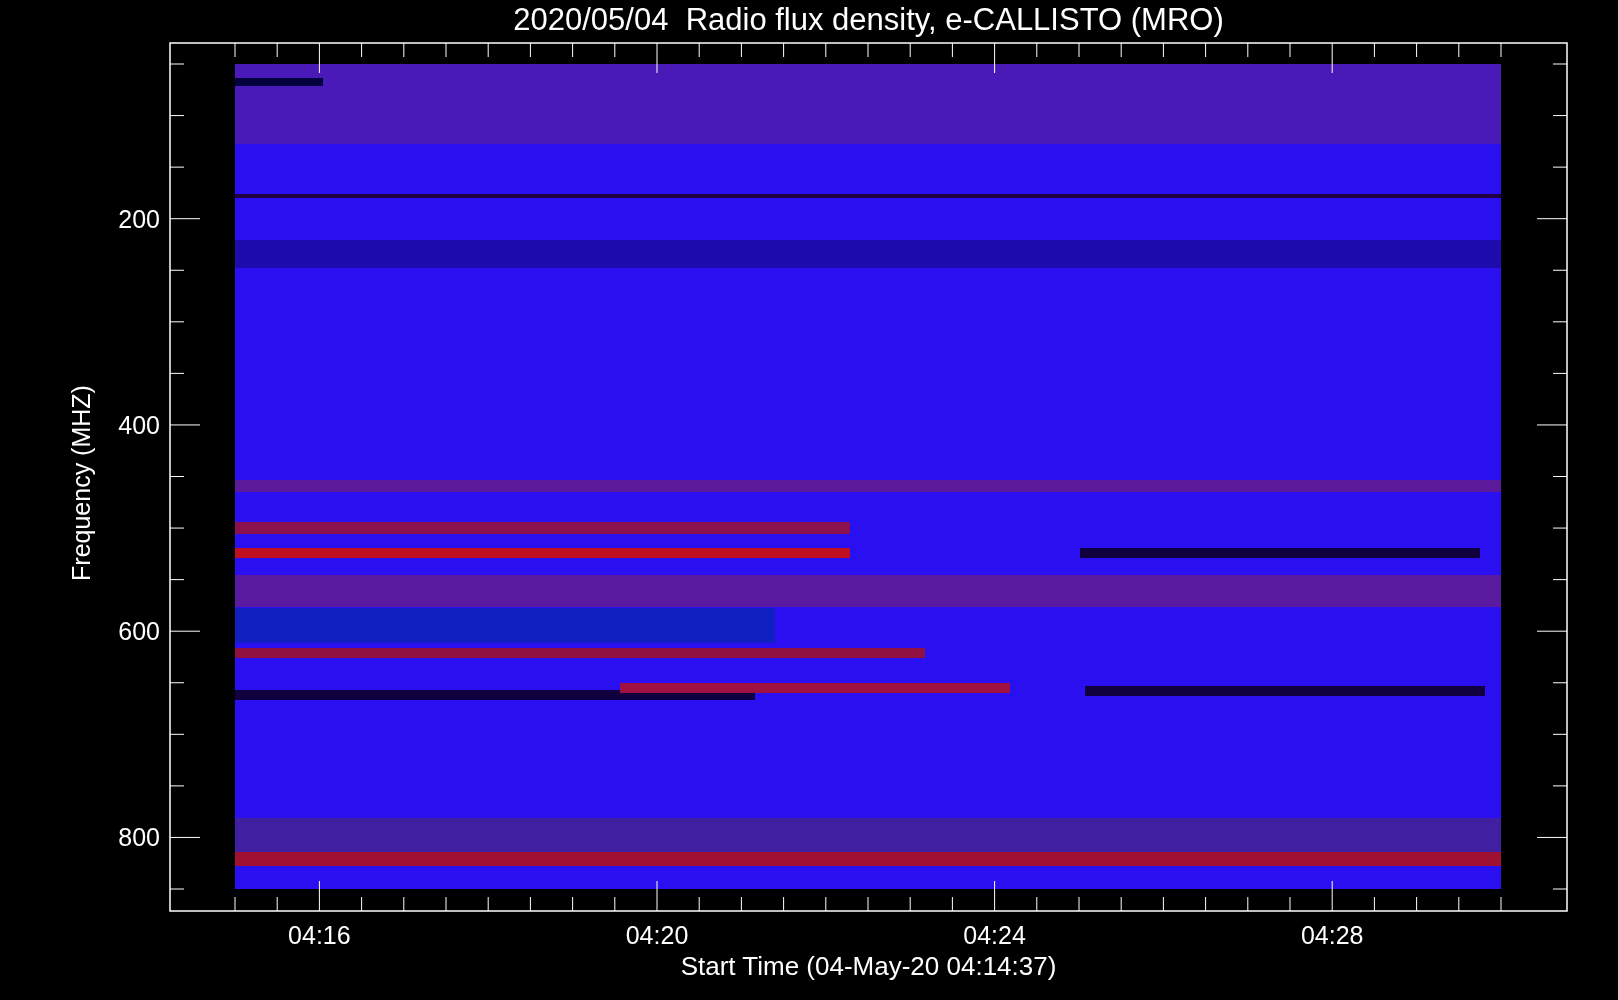  What do you see at coordinates (81, 483) in the screenshot?
I see `y-axis-label: Frequency (MHZ)` at bounding box center [81, 483].